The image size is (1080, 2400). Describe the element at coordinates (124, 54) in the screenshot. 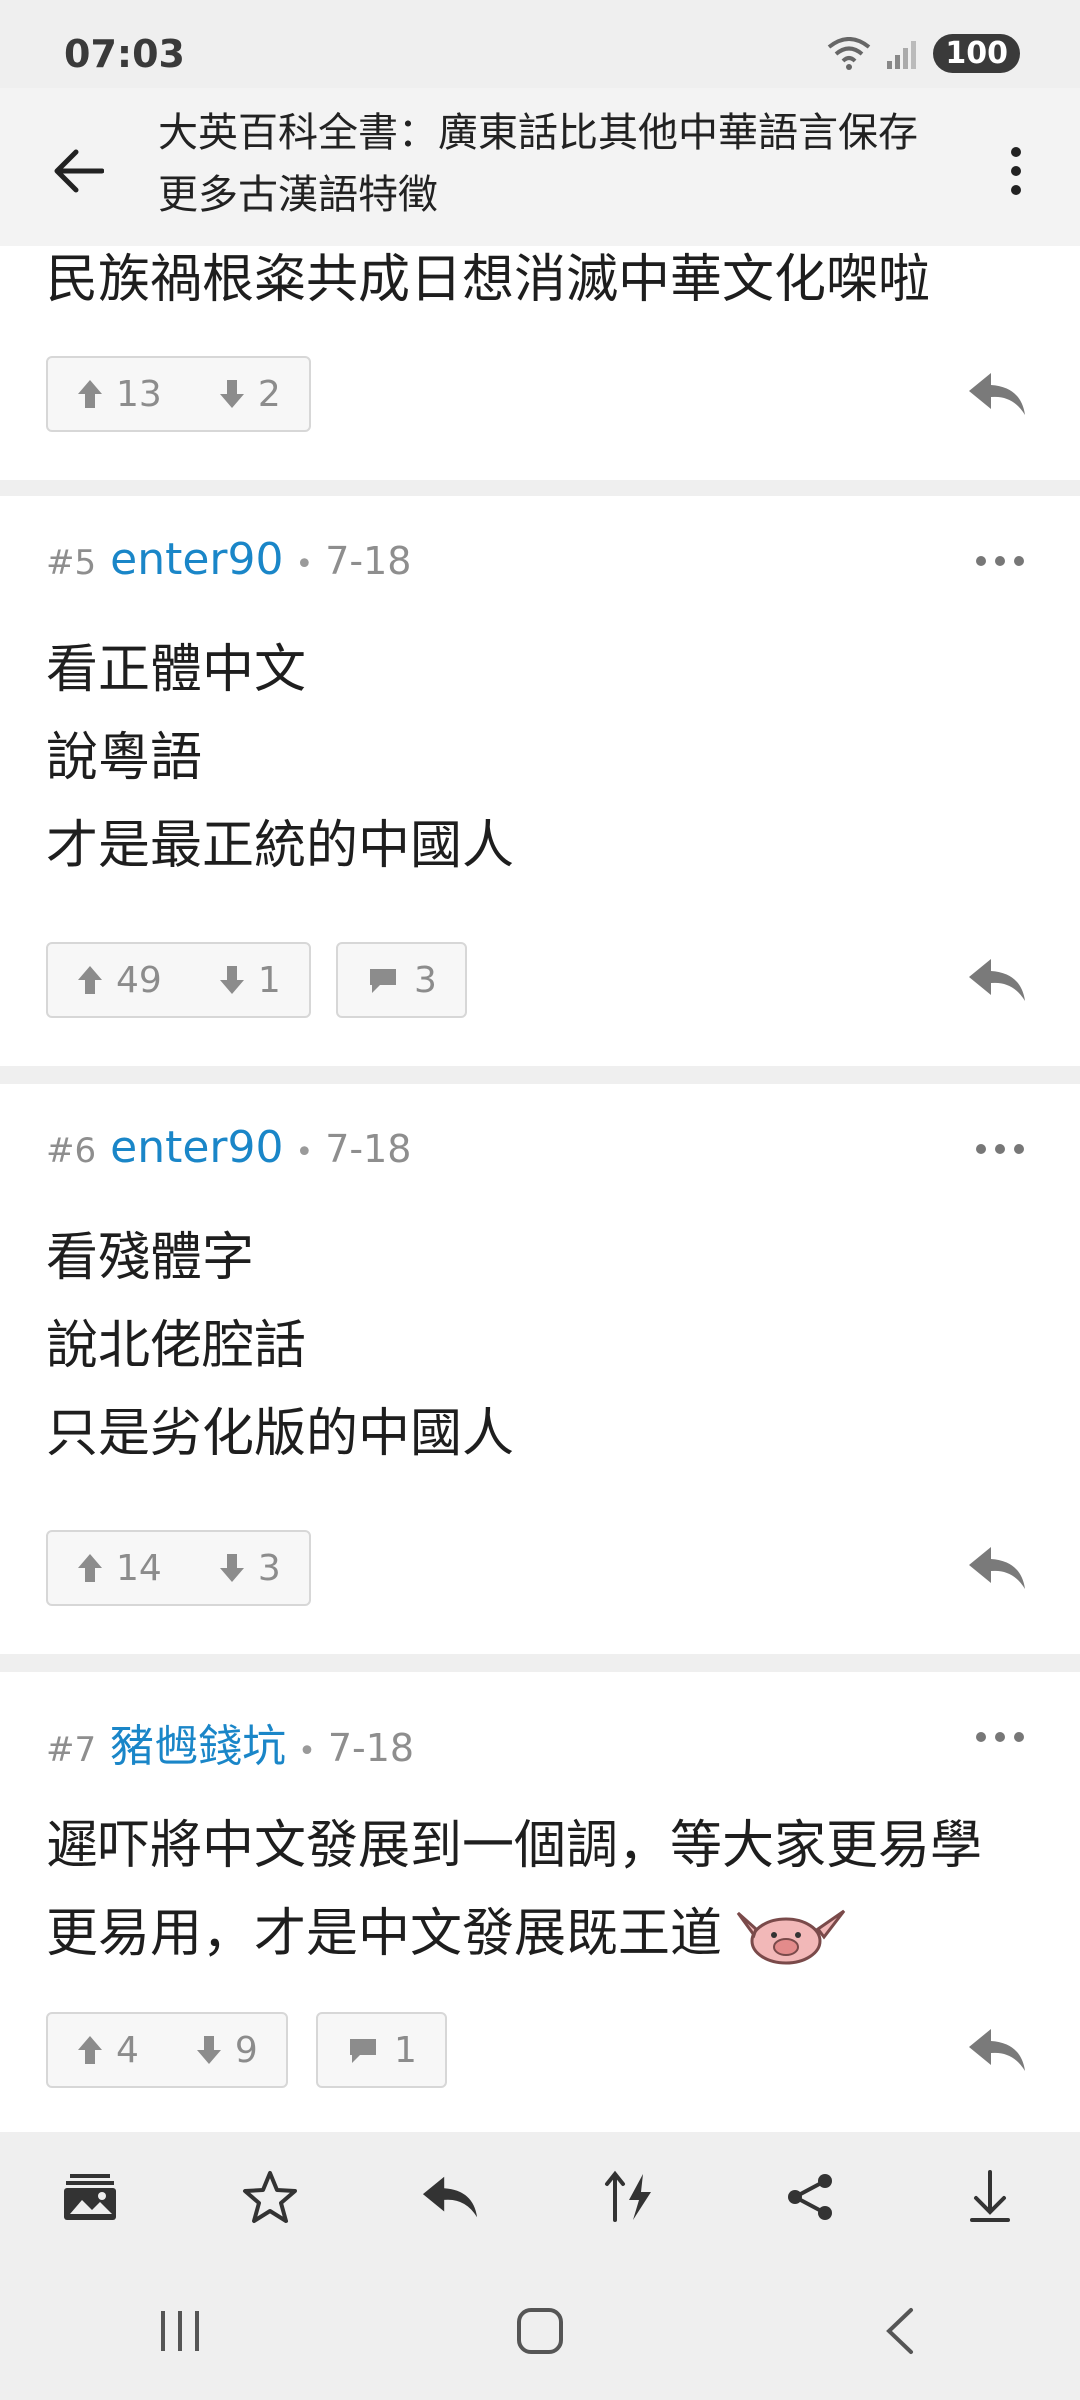

I see `status-time: 07:03` at that location.